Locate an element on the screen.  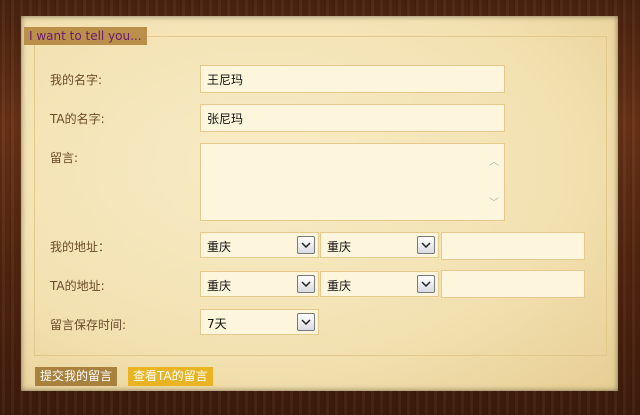
message-scrollbar: ︿ ﹀ is located at coordinates (495, 182).